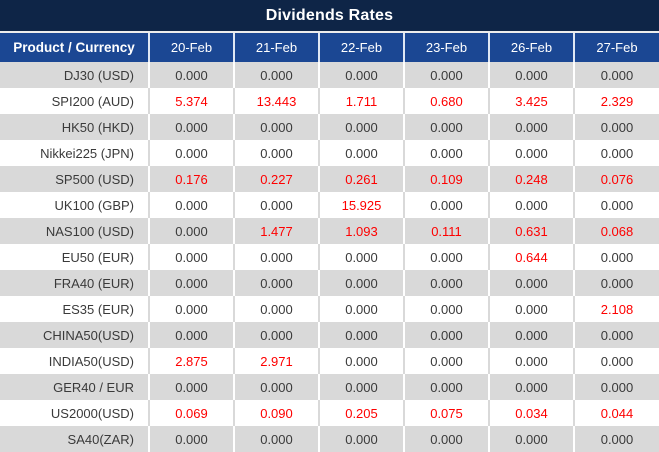  I want to click on value-cell: 2.875, so click(192, 361).